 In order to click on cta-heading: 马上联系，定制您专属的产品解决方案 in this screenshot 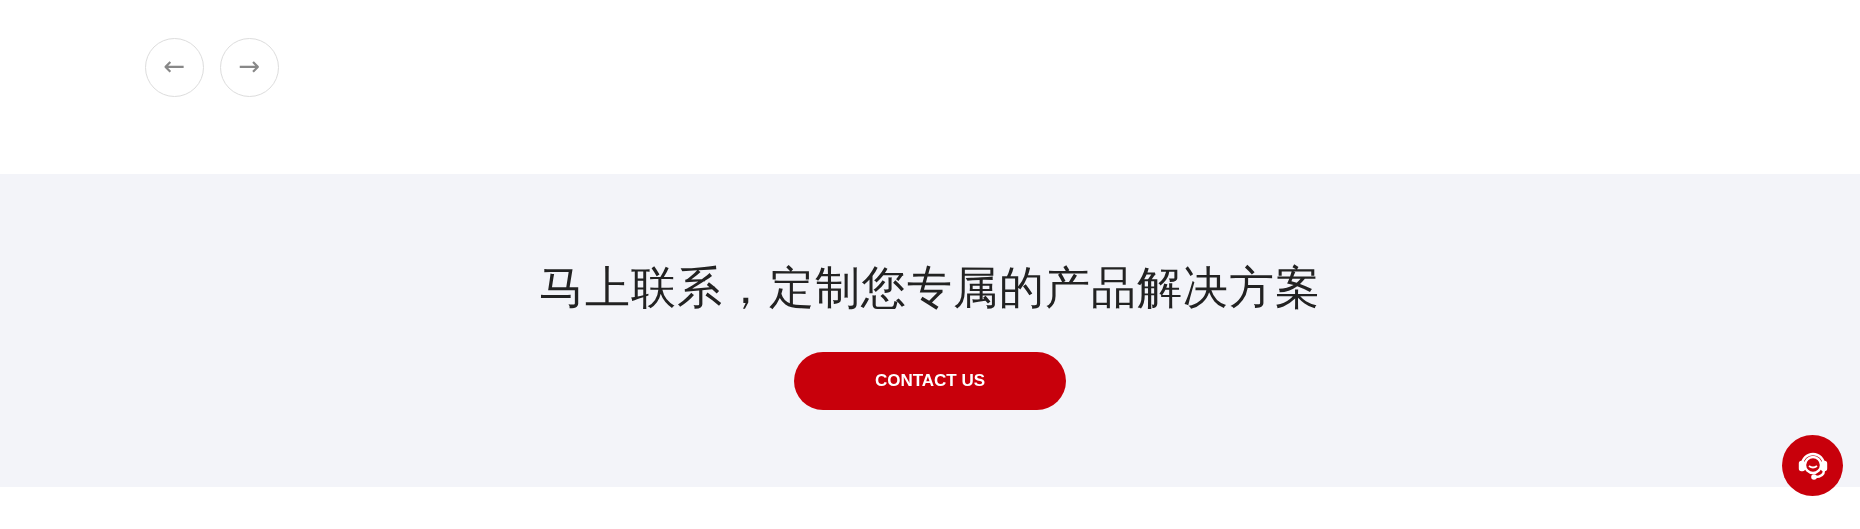, I will do `click(930, 288)`.